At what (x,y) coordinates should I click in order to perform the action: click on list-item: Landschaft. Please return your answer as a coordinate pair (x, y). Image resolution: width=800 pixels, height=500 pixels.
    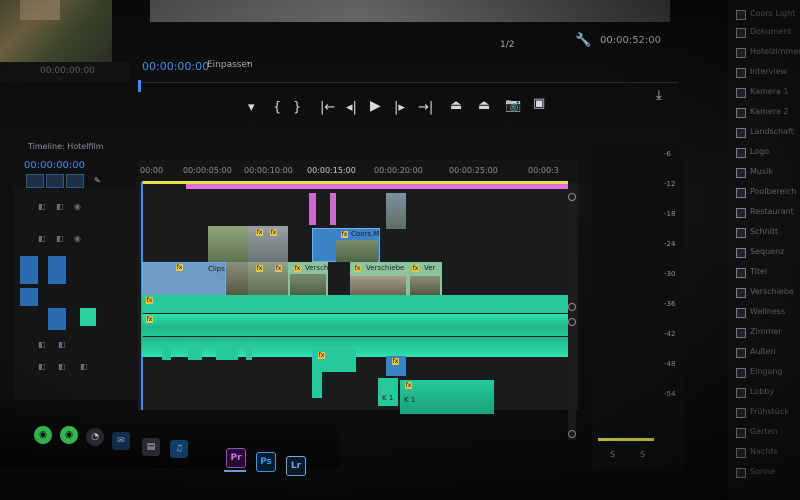
    Looking at the image, I should click on (768, 134).